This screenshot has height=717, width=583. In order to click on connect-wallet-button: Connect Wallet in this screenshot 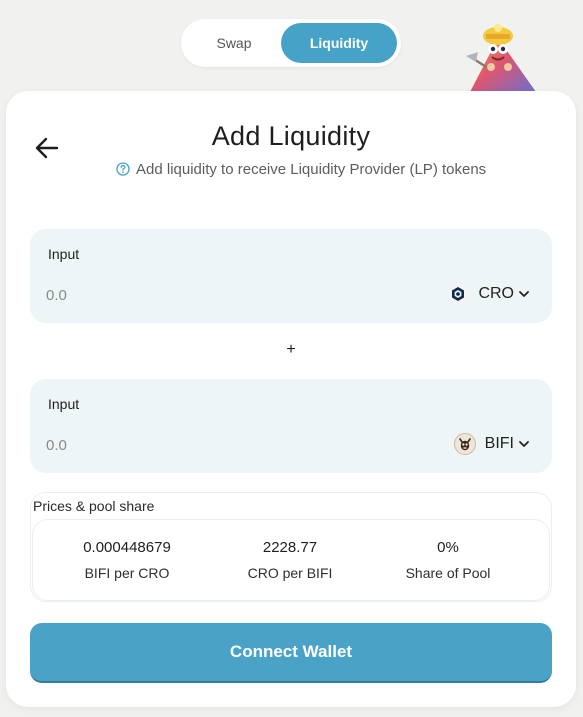, I will do `click(291, 653)`.